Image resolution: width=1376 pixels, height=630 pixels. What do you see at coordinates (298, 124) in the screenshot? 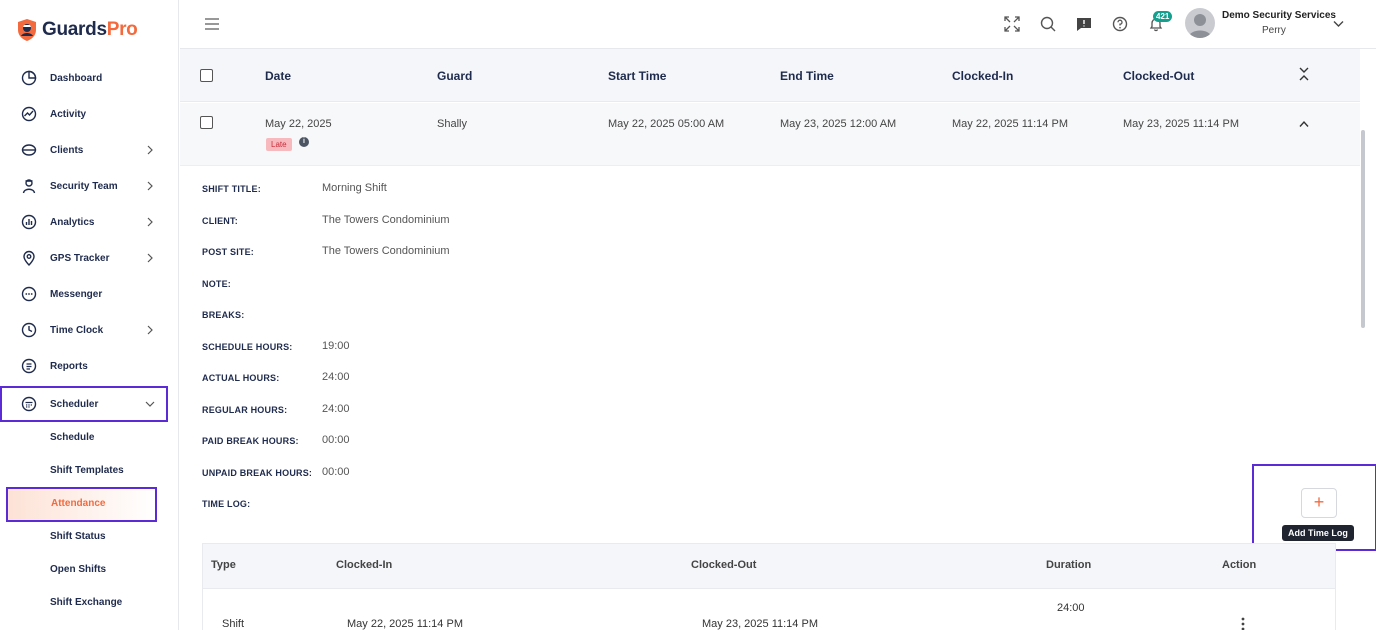
I see `row-date: May 22, 2025` at bounding box center [298, 124].